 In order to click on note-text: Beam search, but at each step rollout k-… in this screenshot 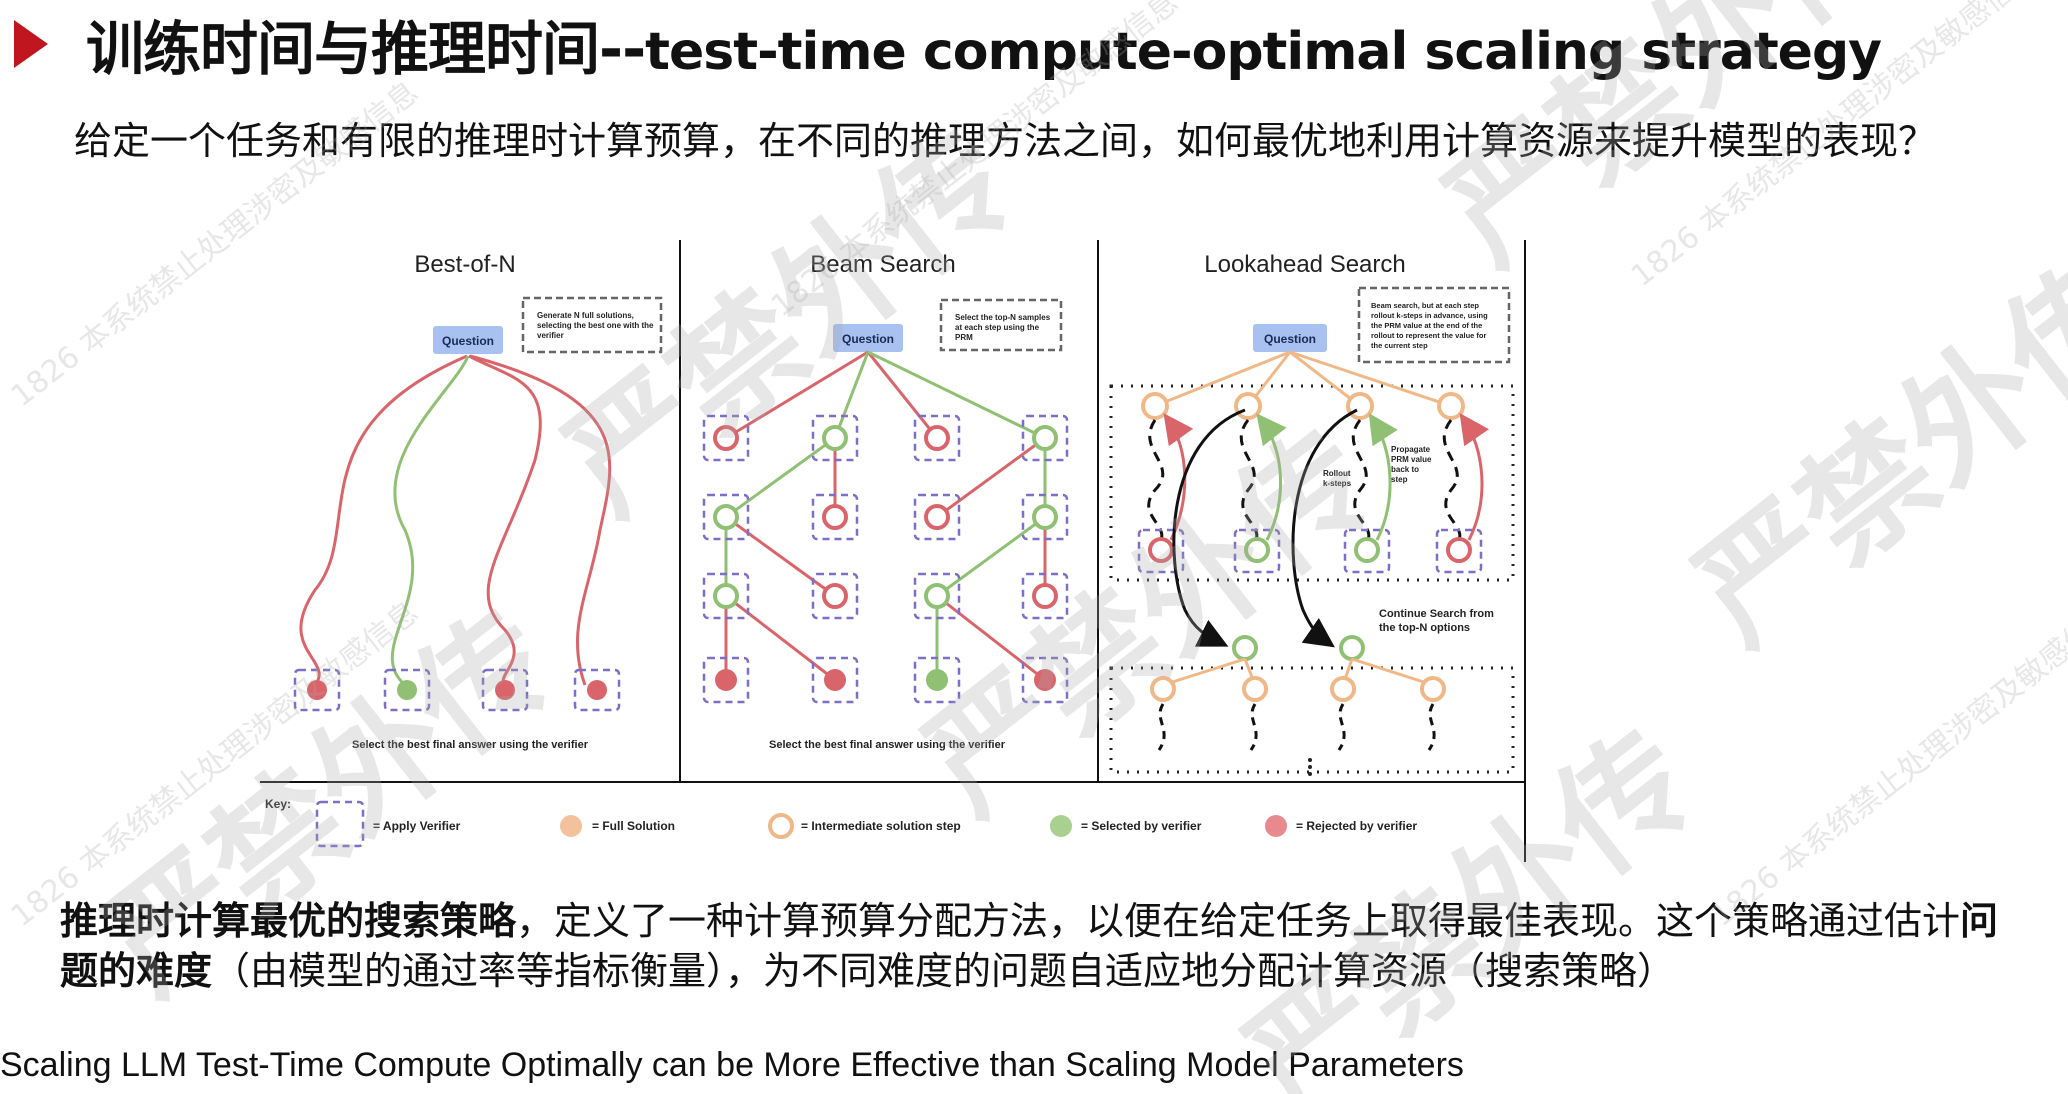, I will do `click(1430, 325)`.